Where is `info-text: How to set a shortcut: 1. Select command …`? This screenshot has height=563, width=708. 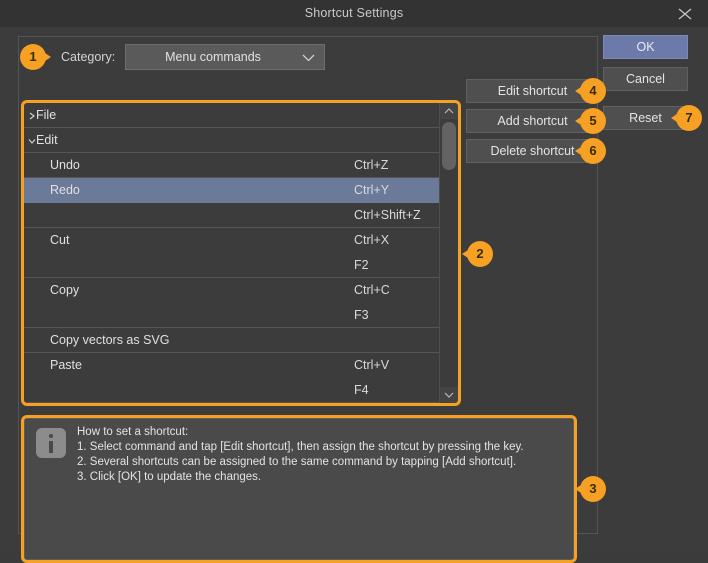
info-text: How to set a shortcut: 1. Select command … is located at coordinates (321, 455).